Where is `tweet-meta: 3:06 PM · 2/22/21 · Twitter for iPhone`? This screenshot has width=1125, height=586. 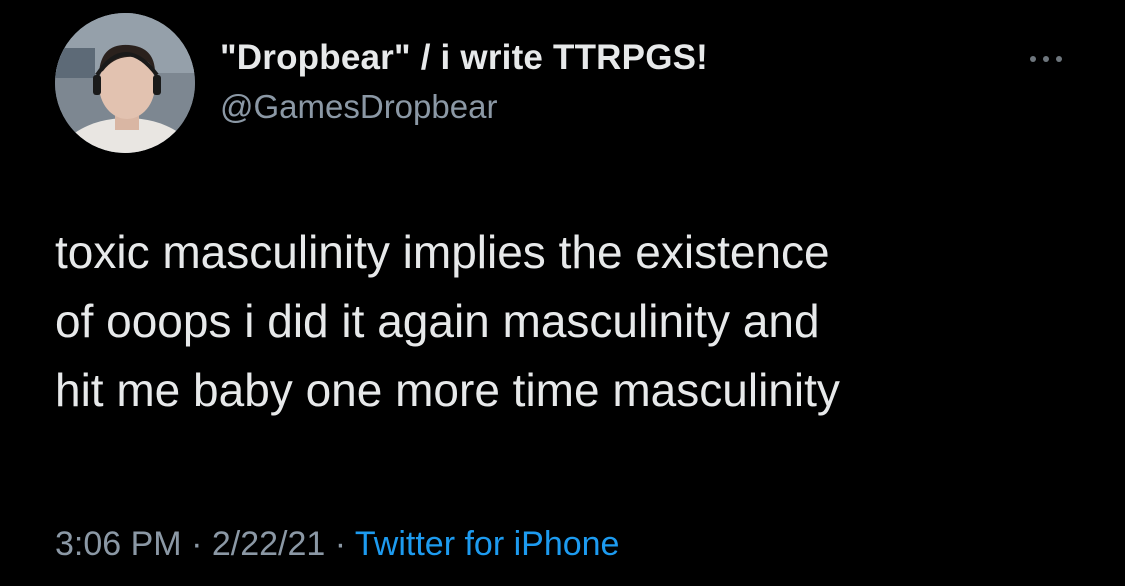 tweet-meta: 3:06 PM · 2/22/21 · Twitter for iPhone is located at coordinates (337, 544).